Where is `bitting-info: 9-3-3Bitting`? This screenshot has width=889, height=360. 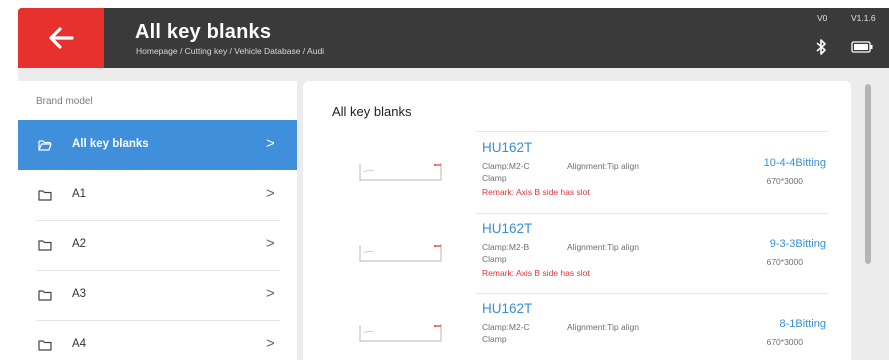 bitting-info: 9-3-3Bitting is located at coordinates (797, 244).